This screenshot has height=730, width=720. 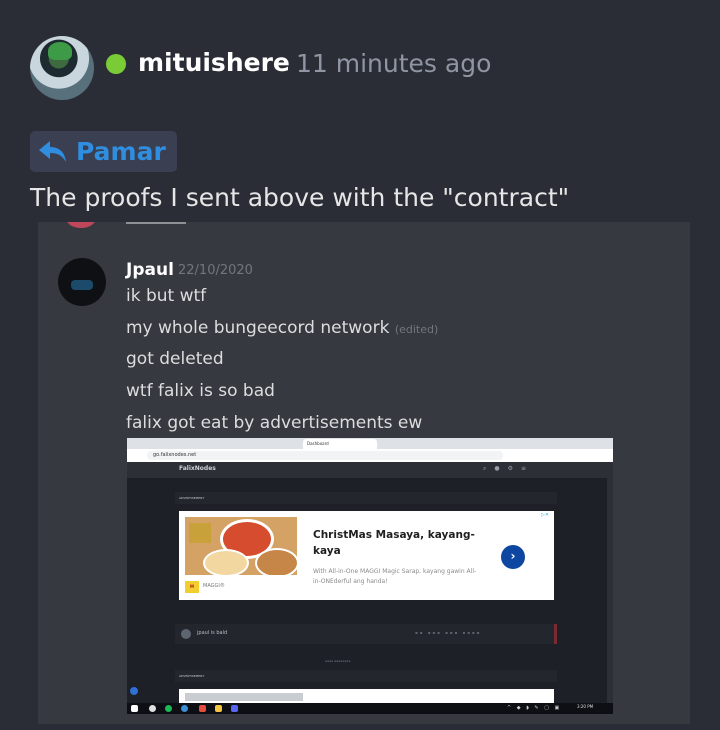 I want to click on online-status-icon, so click(x=116, y=64).